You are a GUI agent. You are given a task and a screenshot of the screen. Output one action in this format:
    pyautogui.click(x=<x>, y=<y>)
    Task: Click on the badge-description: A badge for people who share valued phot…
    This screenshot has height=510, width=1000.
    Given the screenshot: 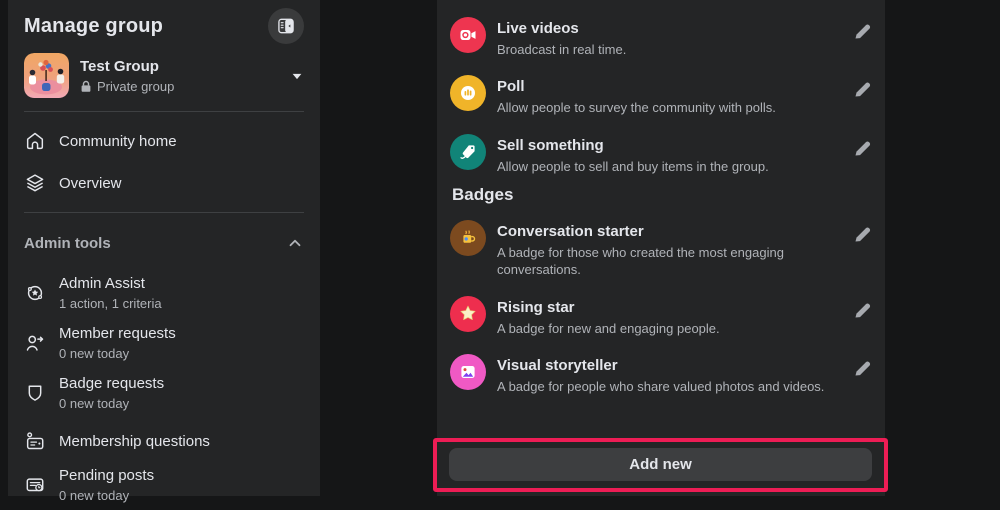 What is the action you would take?
    pyautogui.click(x=661, y=386)
    